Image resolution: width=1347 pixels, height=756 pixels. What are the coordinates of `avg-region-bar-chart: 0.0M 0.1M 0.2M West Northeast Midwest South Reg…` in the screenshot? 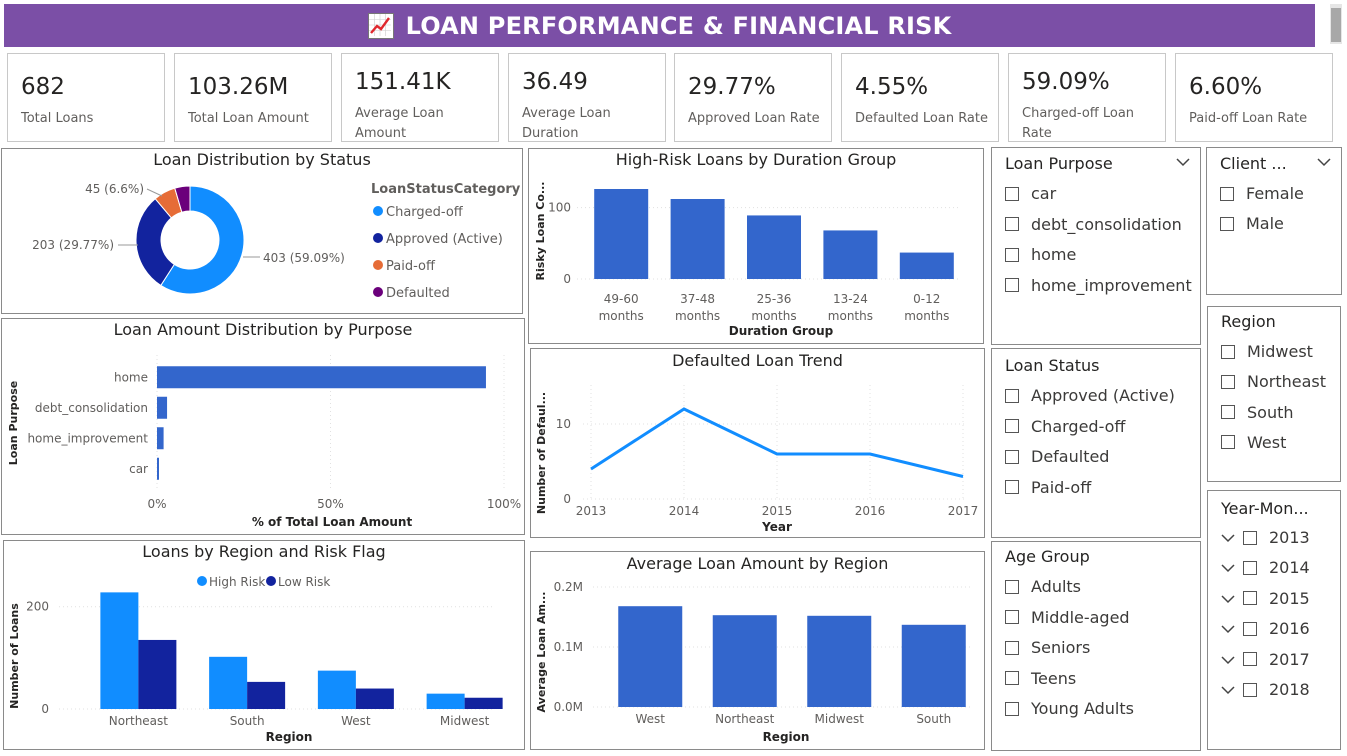 It's located at (757, 650).